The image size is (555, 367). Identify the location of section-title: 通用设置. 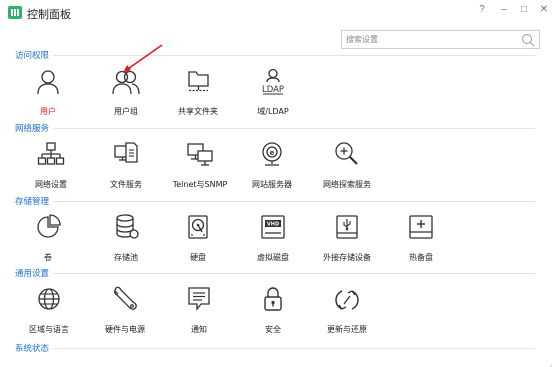
(34, 273).